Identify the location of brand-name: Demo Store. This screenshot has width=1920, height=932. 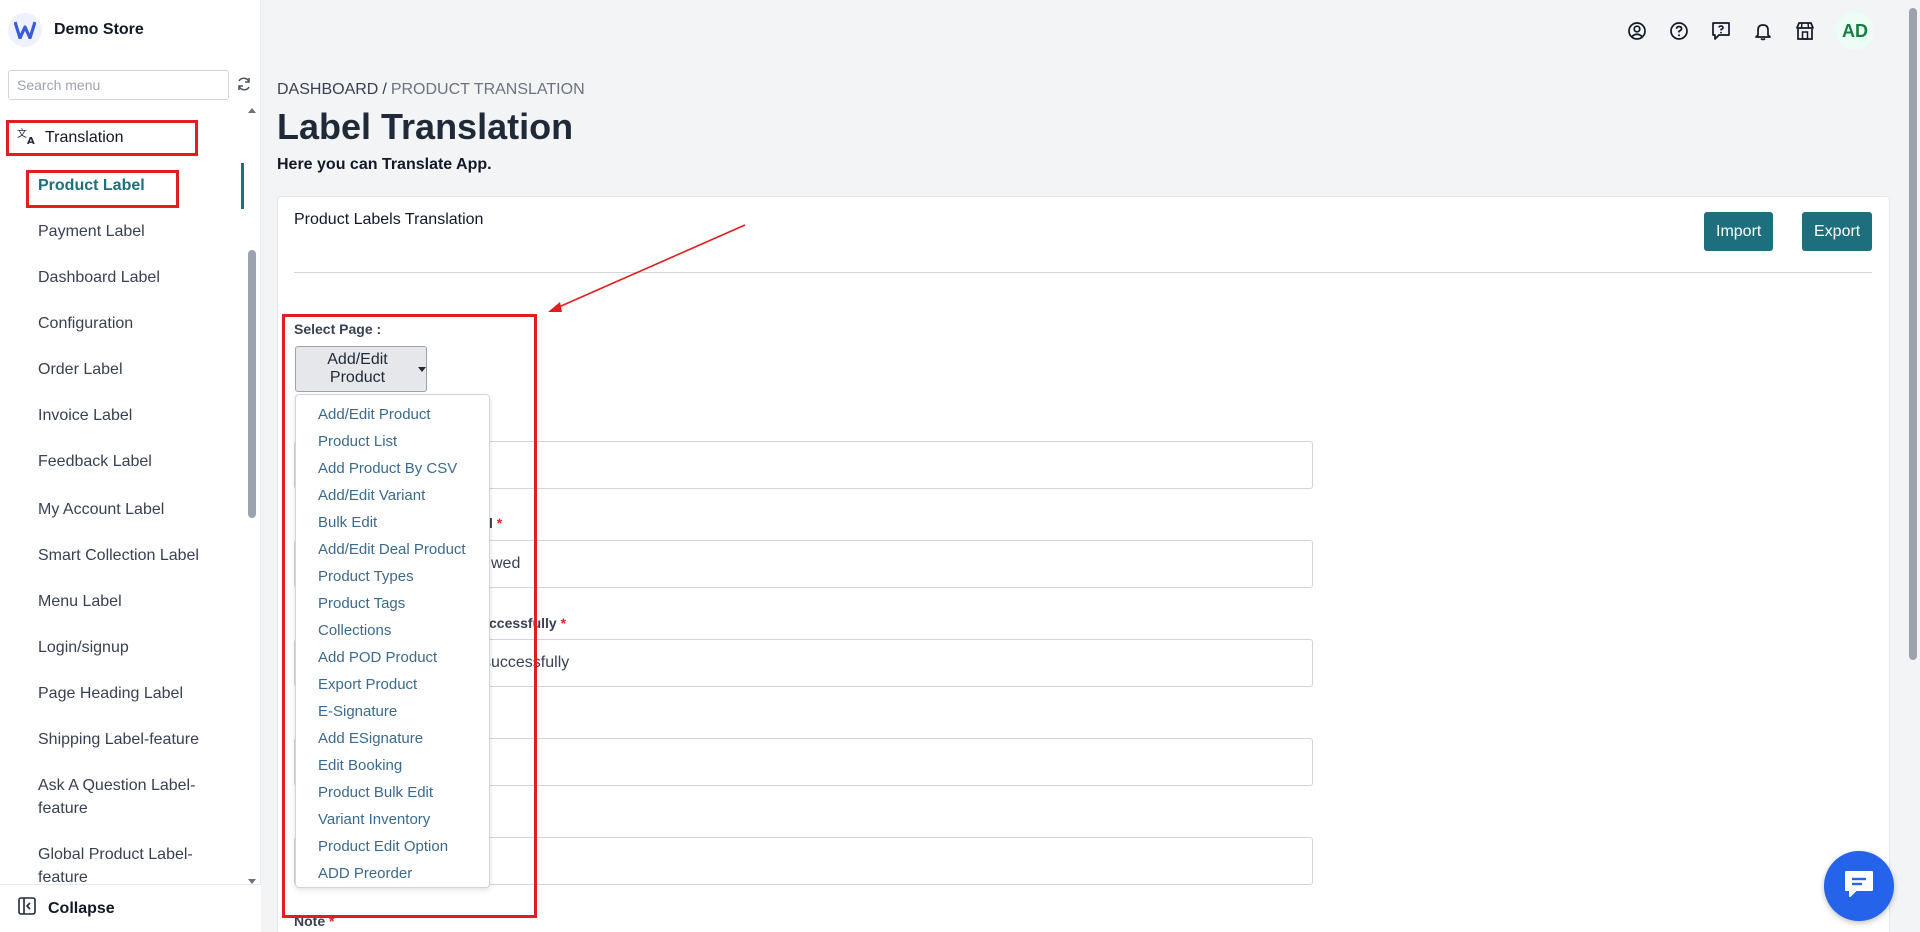
(99, 29).